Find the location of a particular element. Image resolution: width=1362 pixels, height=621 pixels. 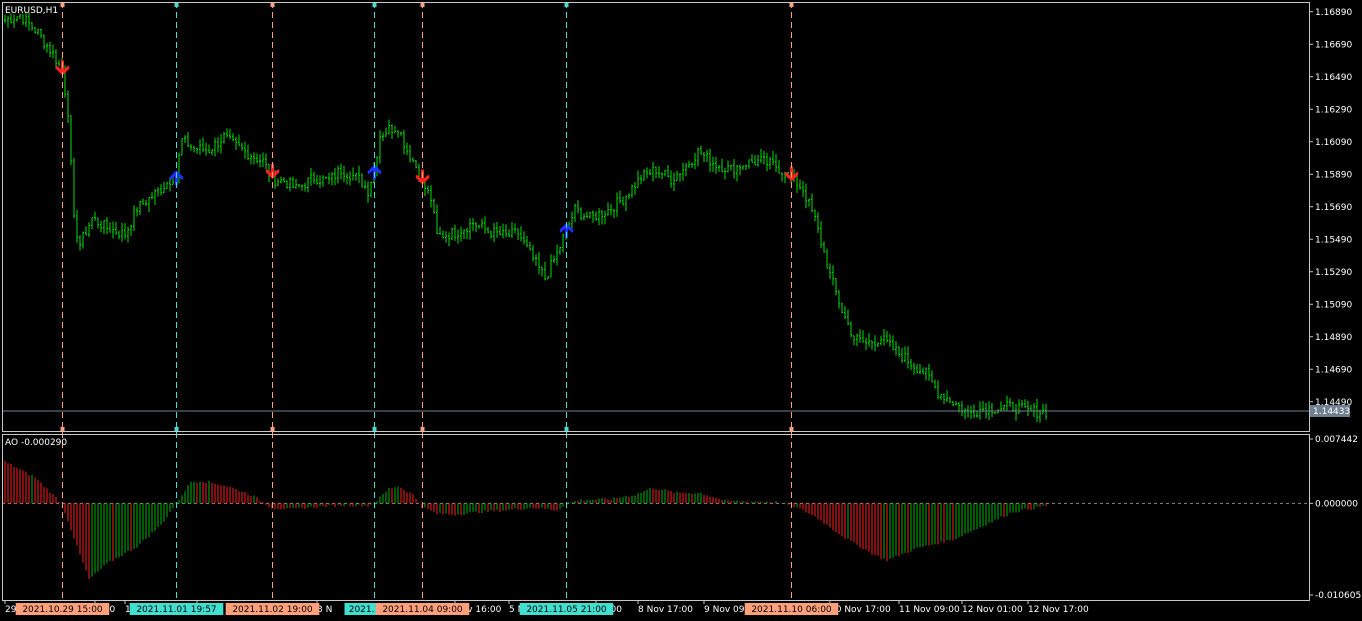

price-tick-label: 1.16090 is located at coordinates (1333, 143).